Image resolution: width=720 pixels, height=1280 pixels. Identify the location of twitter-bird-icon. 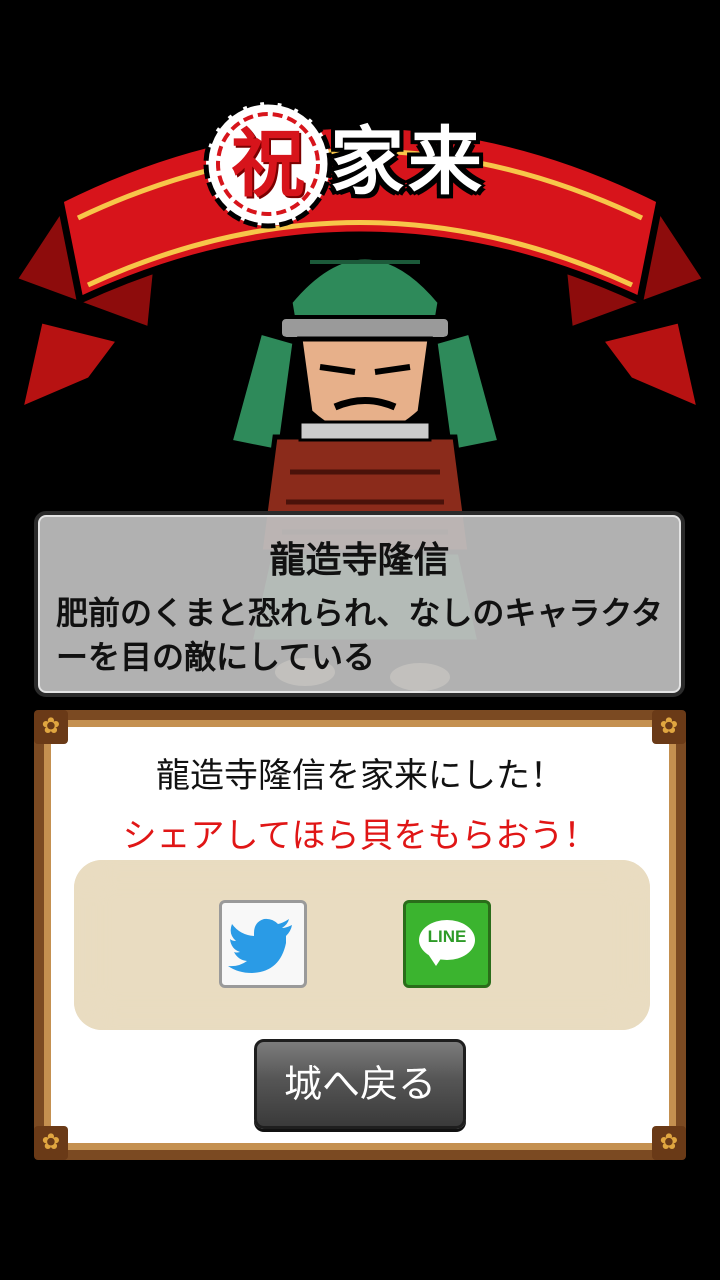
(260, 945).